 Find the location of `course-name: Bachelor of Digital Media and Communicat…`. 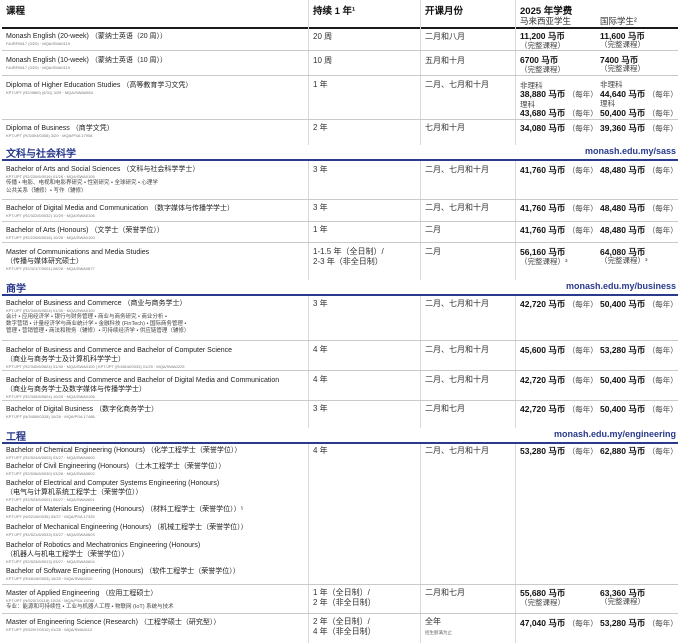

course-name: Bachelor of Digital Media and Communicat… is located at coordinates (120, 208).